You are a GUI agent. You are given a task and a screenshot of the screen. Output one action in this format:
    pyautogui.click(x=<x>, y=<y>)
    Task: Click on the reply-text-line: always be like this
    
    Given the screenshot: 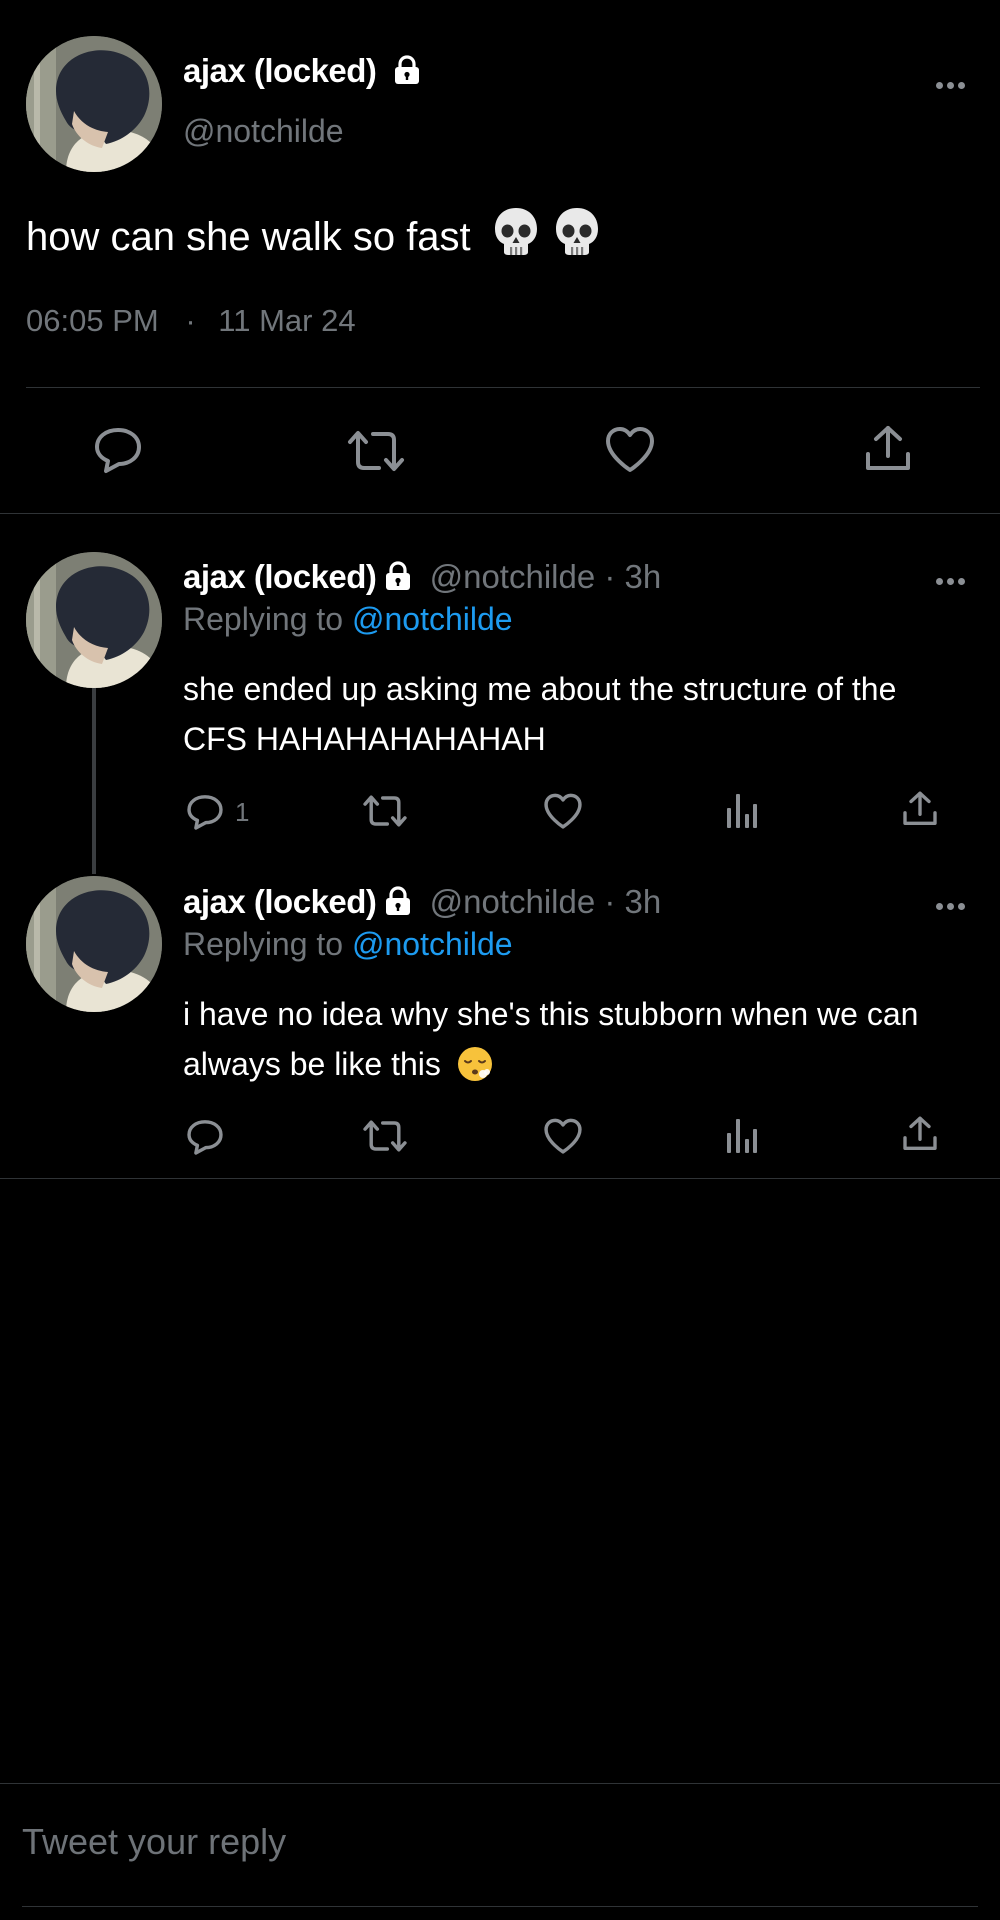 What is the action you would take?
    pyautogui.click(x=312, y=1064)
    